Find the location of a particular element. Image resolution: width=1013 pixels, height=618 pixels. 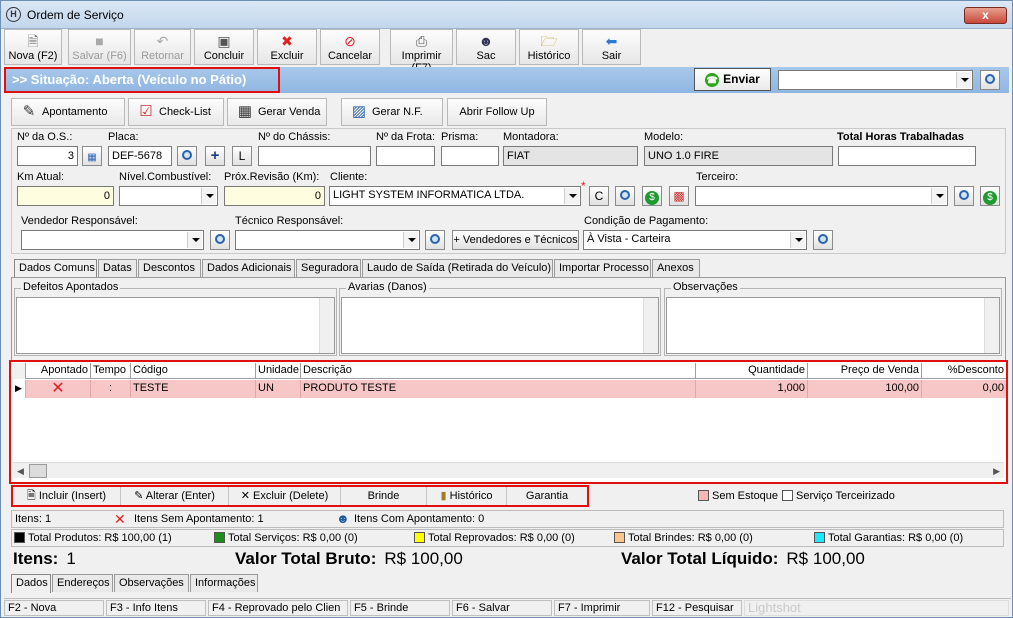

lightshot-watermark: Lightshot is located at coordinates (876, 608).